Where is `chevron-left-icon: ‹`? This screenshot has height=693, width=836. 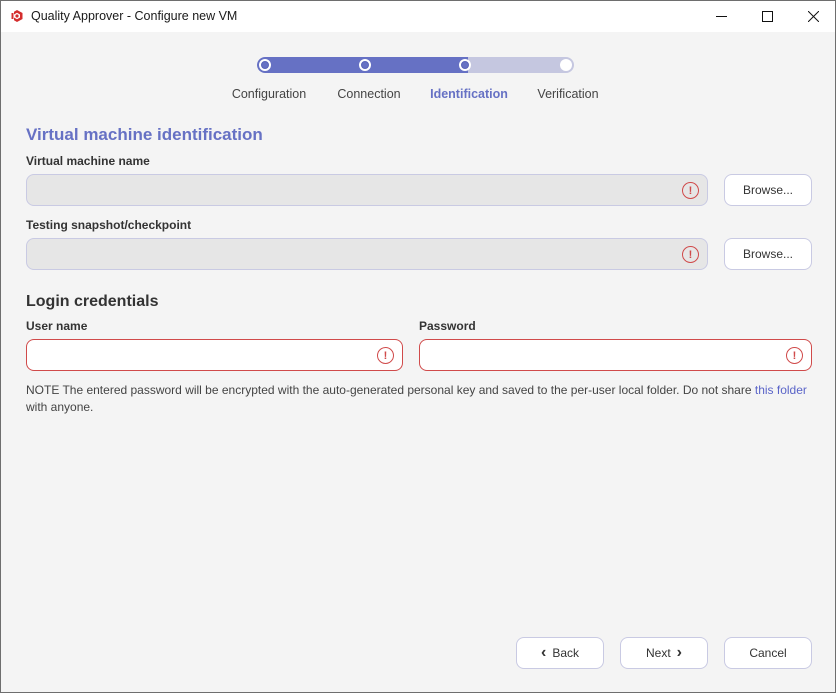
chevron-left-icon: ‹ is located at coordinates (543, 652).